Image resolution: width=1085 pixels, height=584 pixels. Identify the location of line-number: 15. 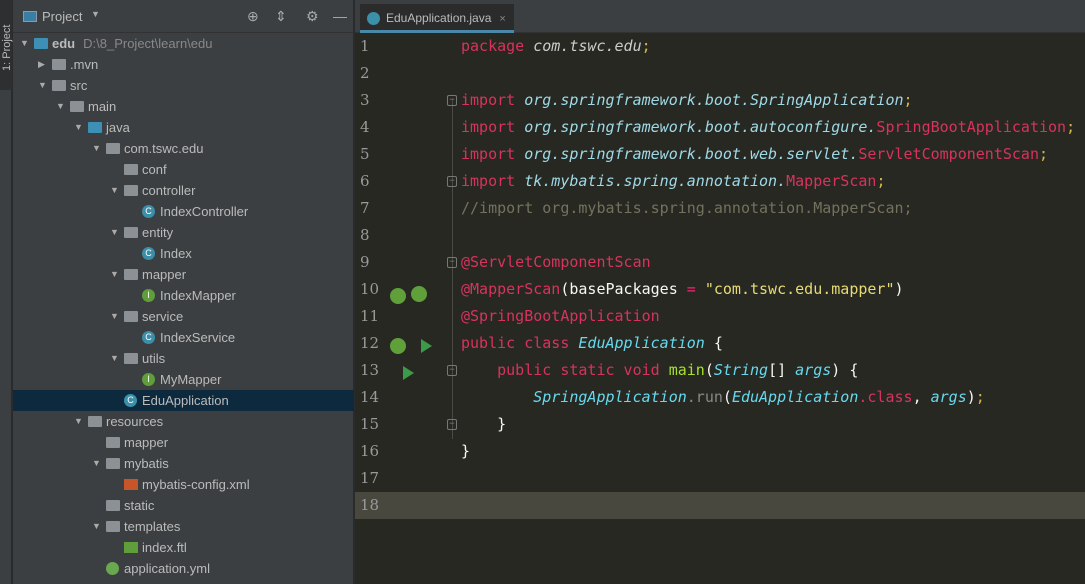
(370, 424).